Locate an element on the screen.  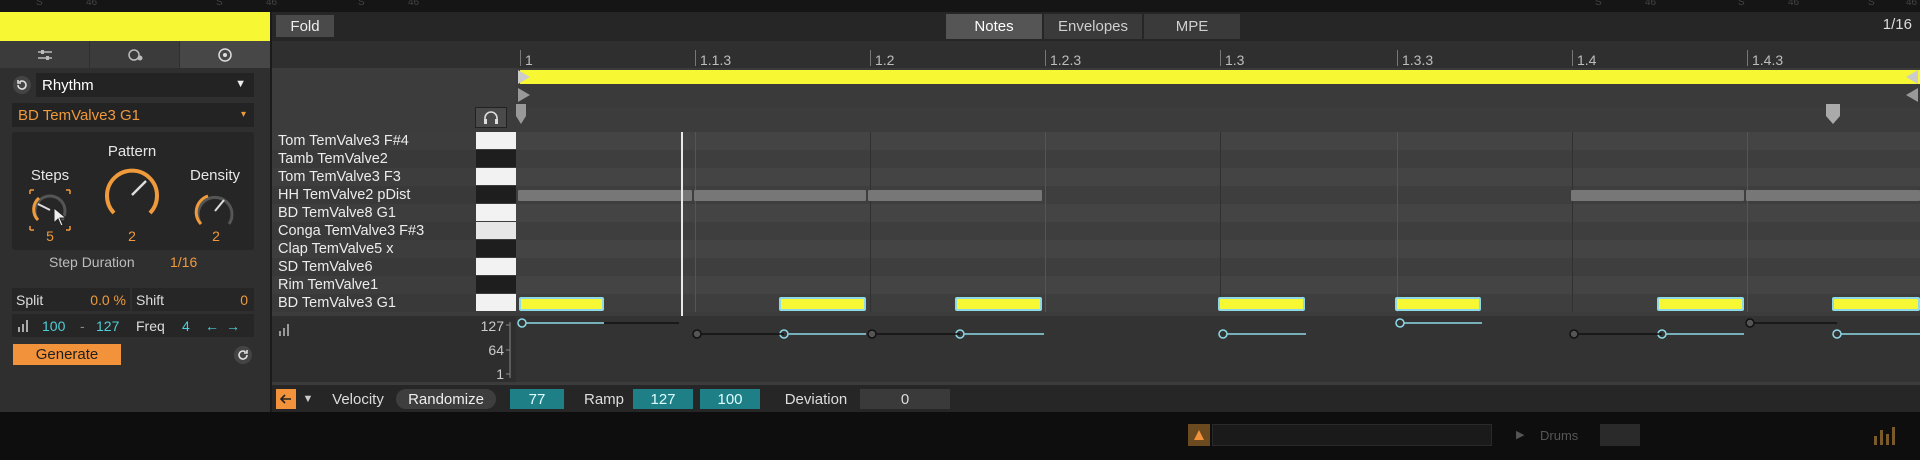
lane-name: BD TemValve3 G1 is located at coordinates (374, 303).